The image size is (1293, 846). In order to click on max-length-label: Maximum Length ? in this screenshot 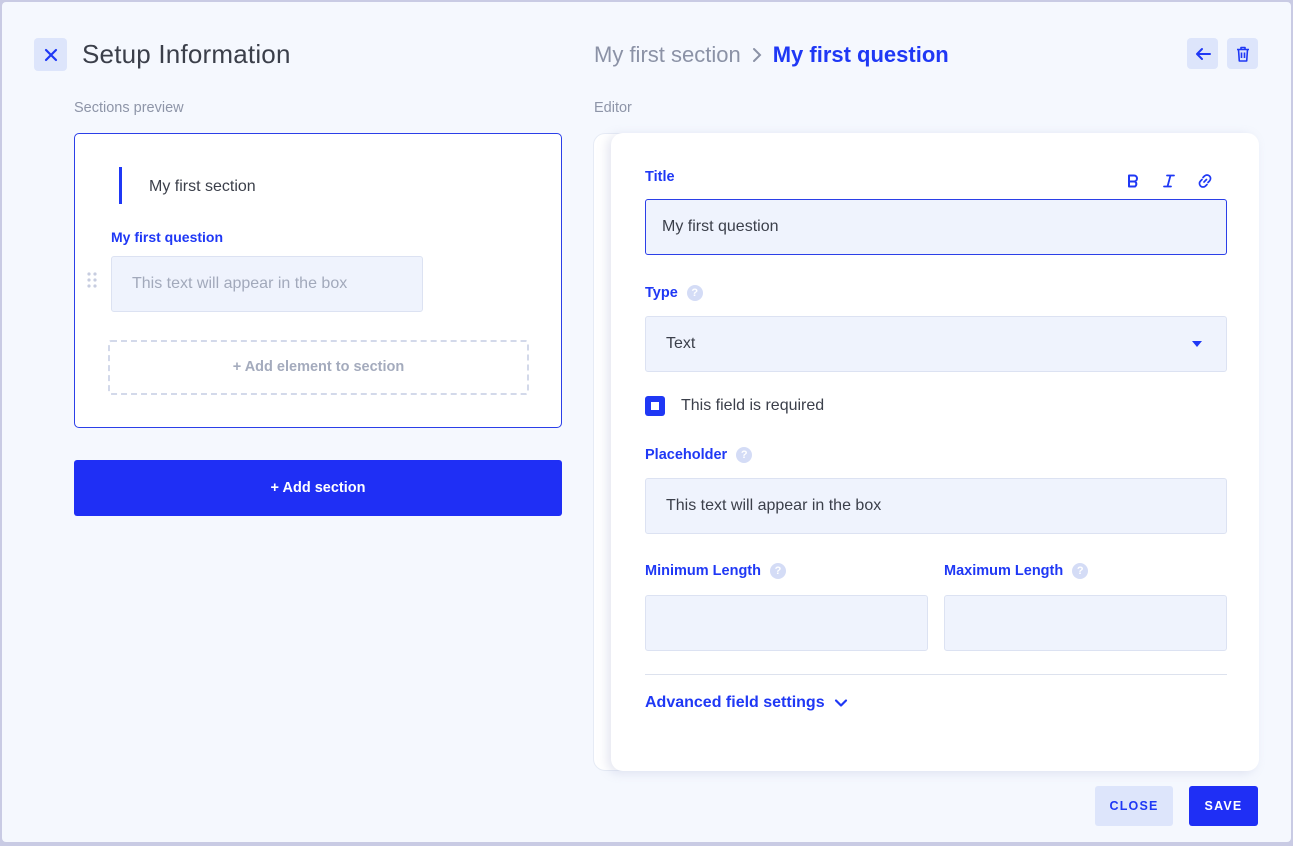, I will do `click(1016, 571)`.